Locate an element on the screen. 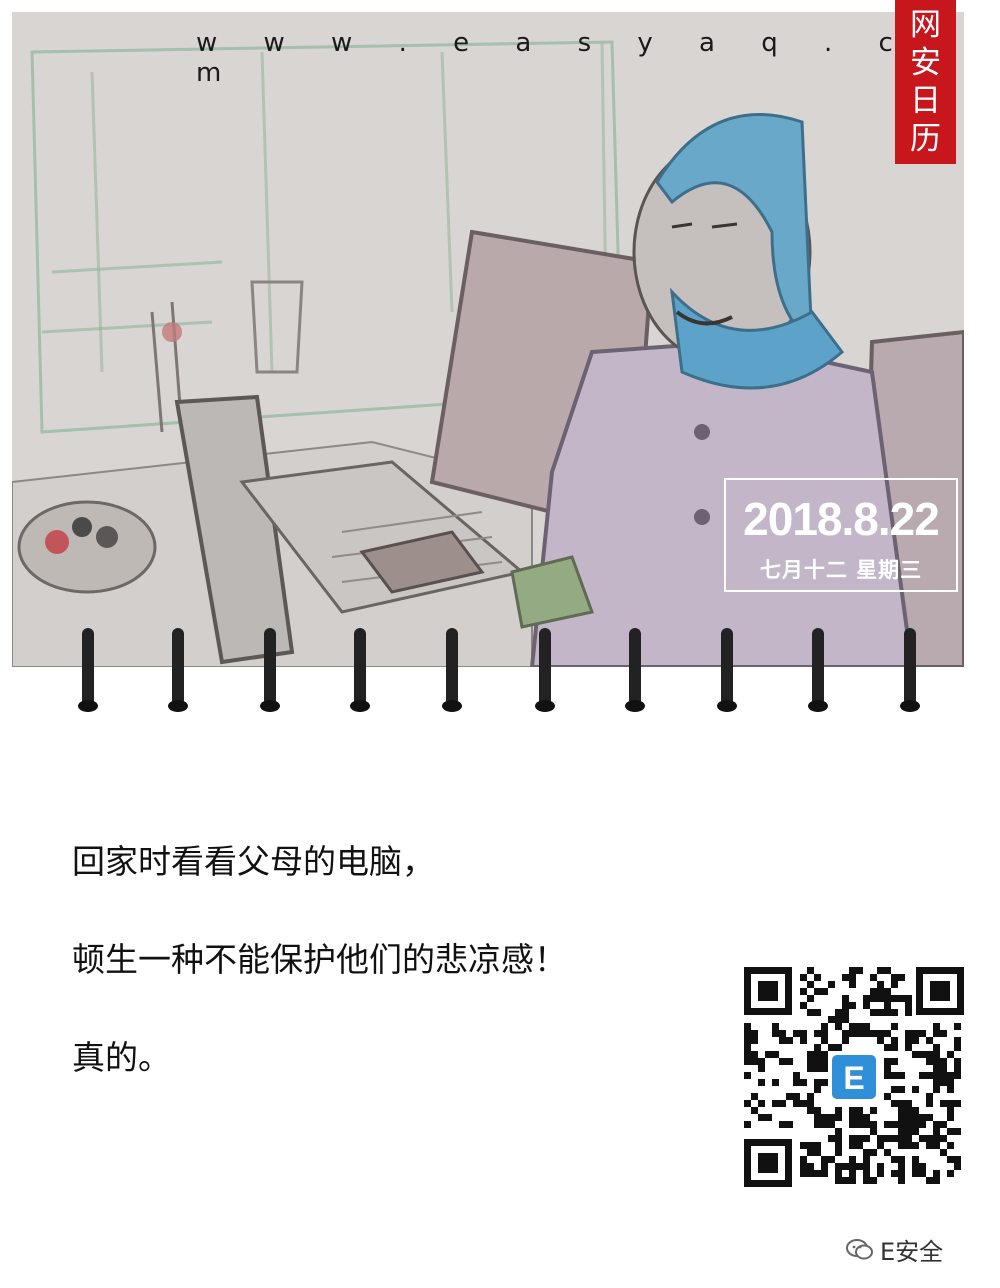 Image resolution: width=1000 pixels, height=1288 pixels. message-line: 回家时看看父母的电脑， is located at coordinates (253, 861).